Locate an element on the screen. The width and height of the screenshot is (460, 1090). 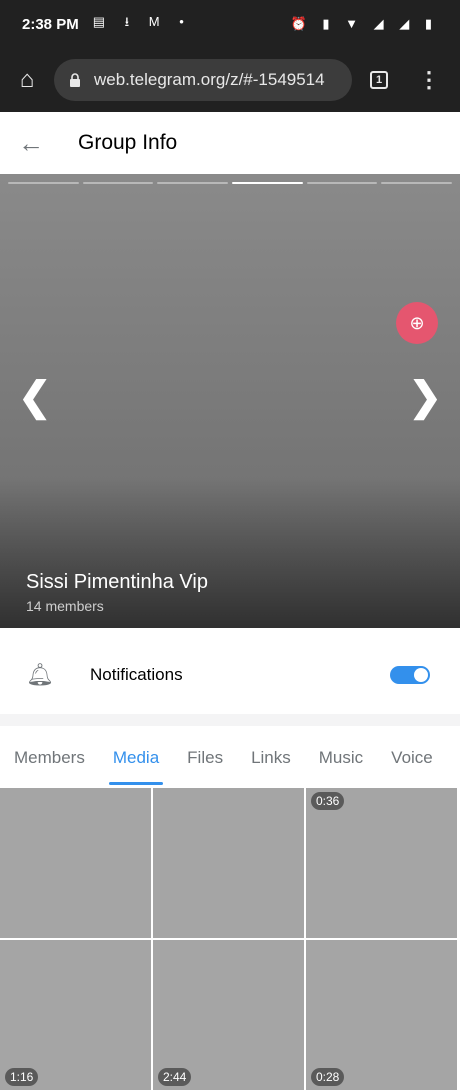
home-icon: ⌂ is located at coordinates (27, 80).